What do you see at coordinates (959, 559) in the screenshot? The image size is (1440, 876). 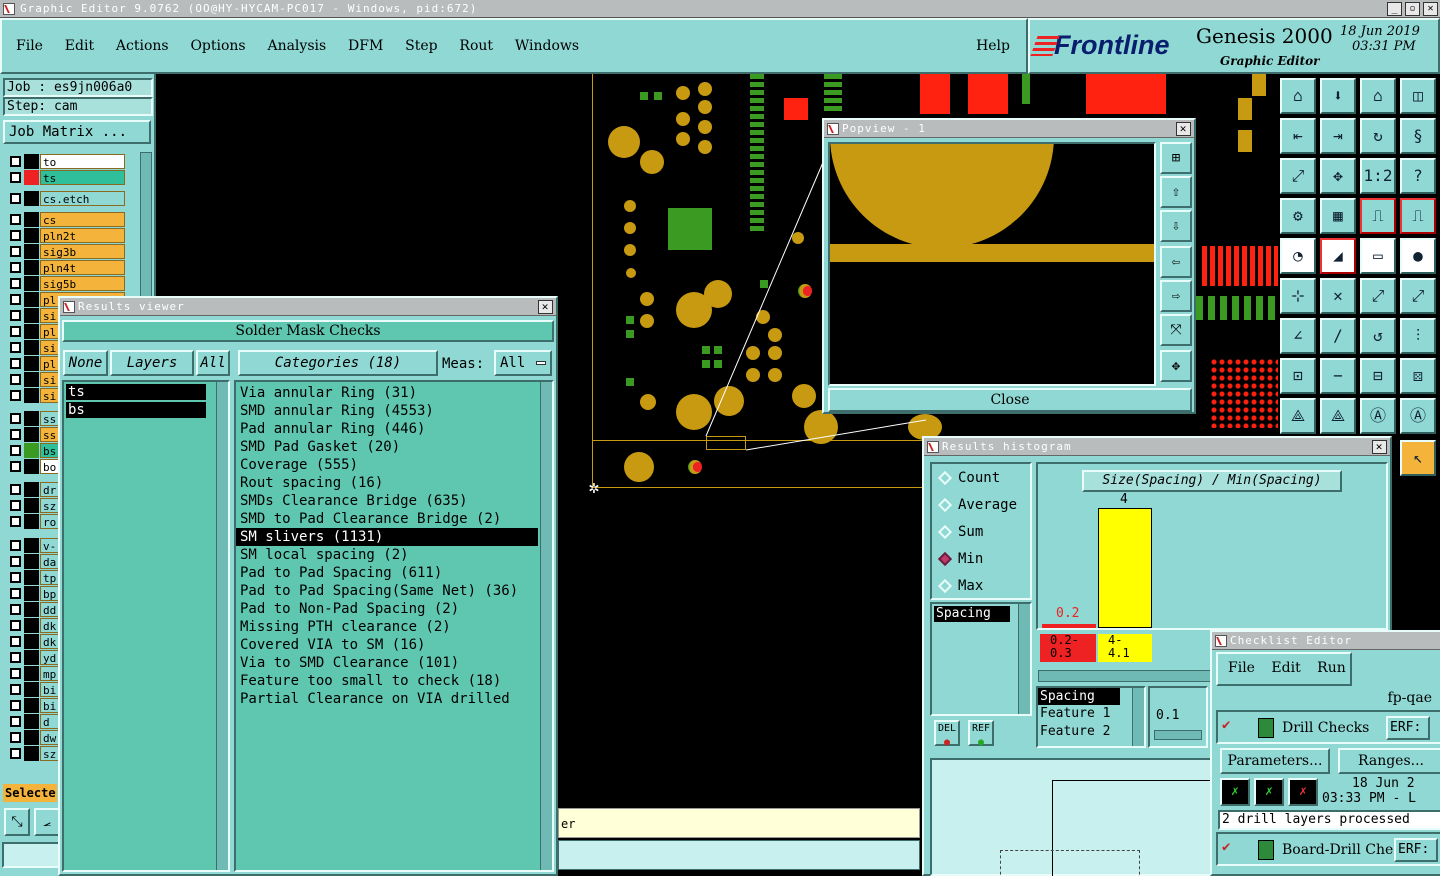 I see `histogram-mode-min: Min` at bounding box center [959, 559].